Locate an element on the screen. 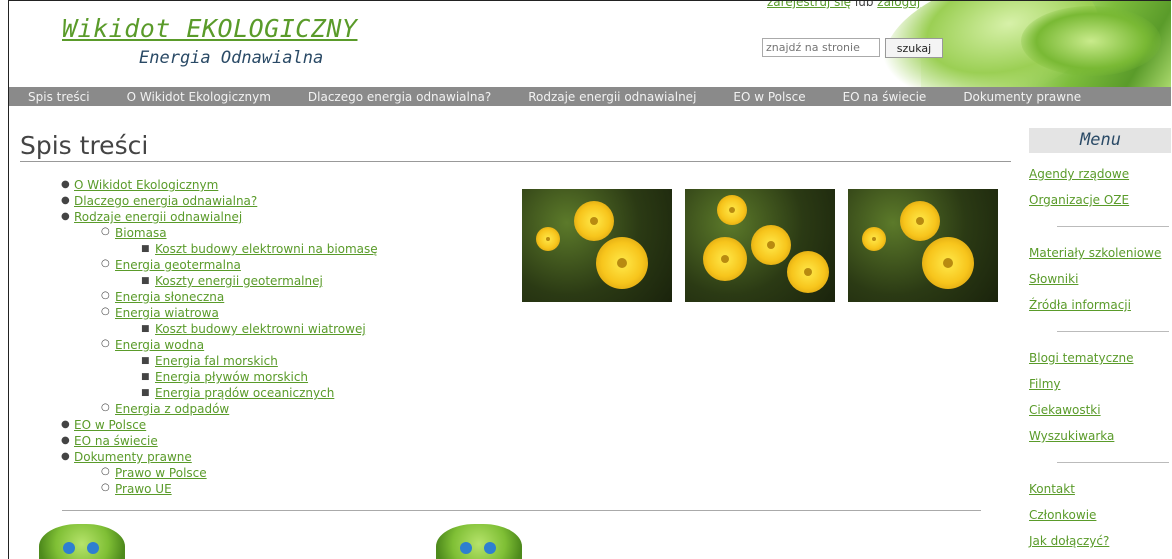 Image resolution: width=1172 pixels, height=559 pixels. toc-item: ● EO na świecie is located at coordinates (218, 441).